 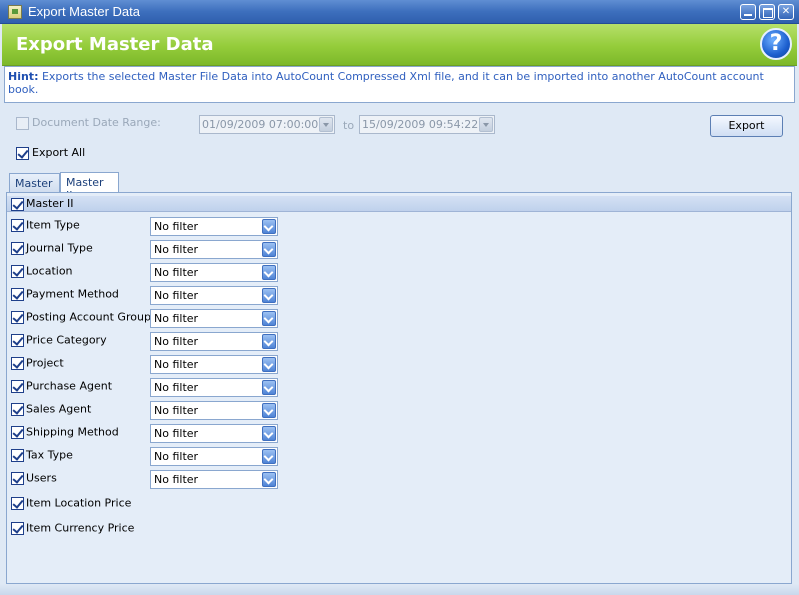 I want to click on list-item: Users, so click(x=34, y=480).